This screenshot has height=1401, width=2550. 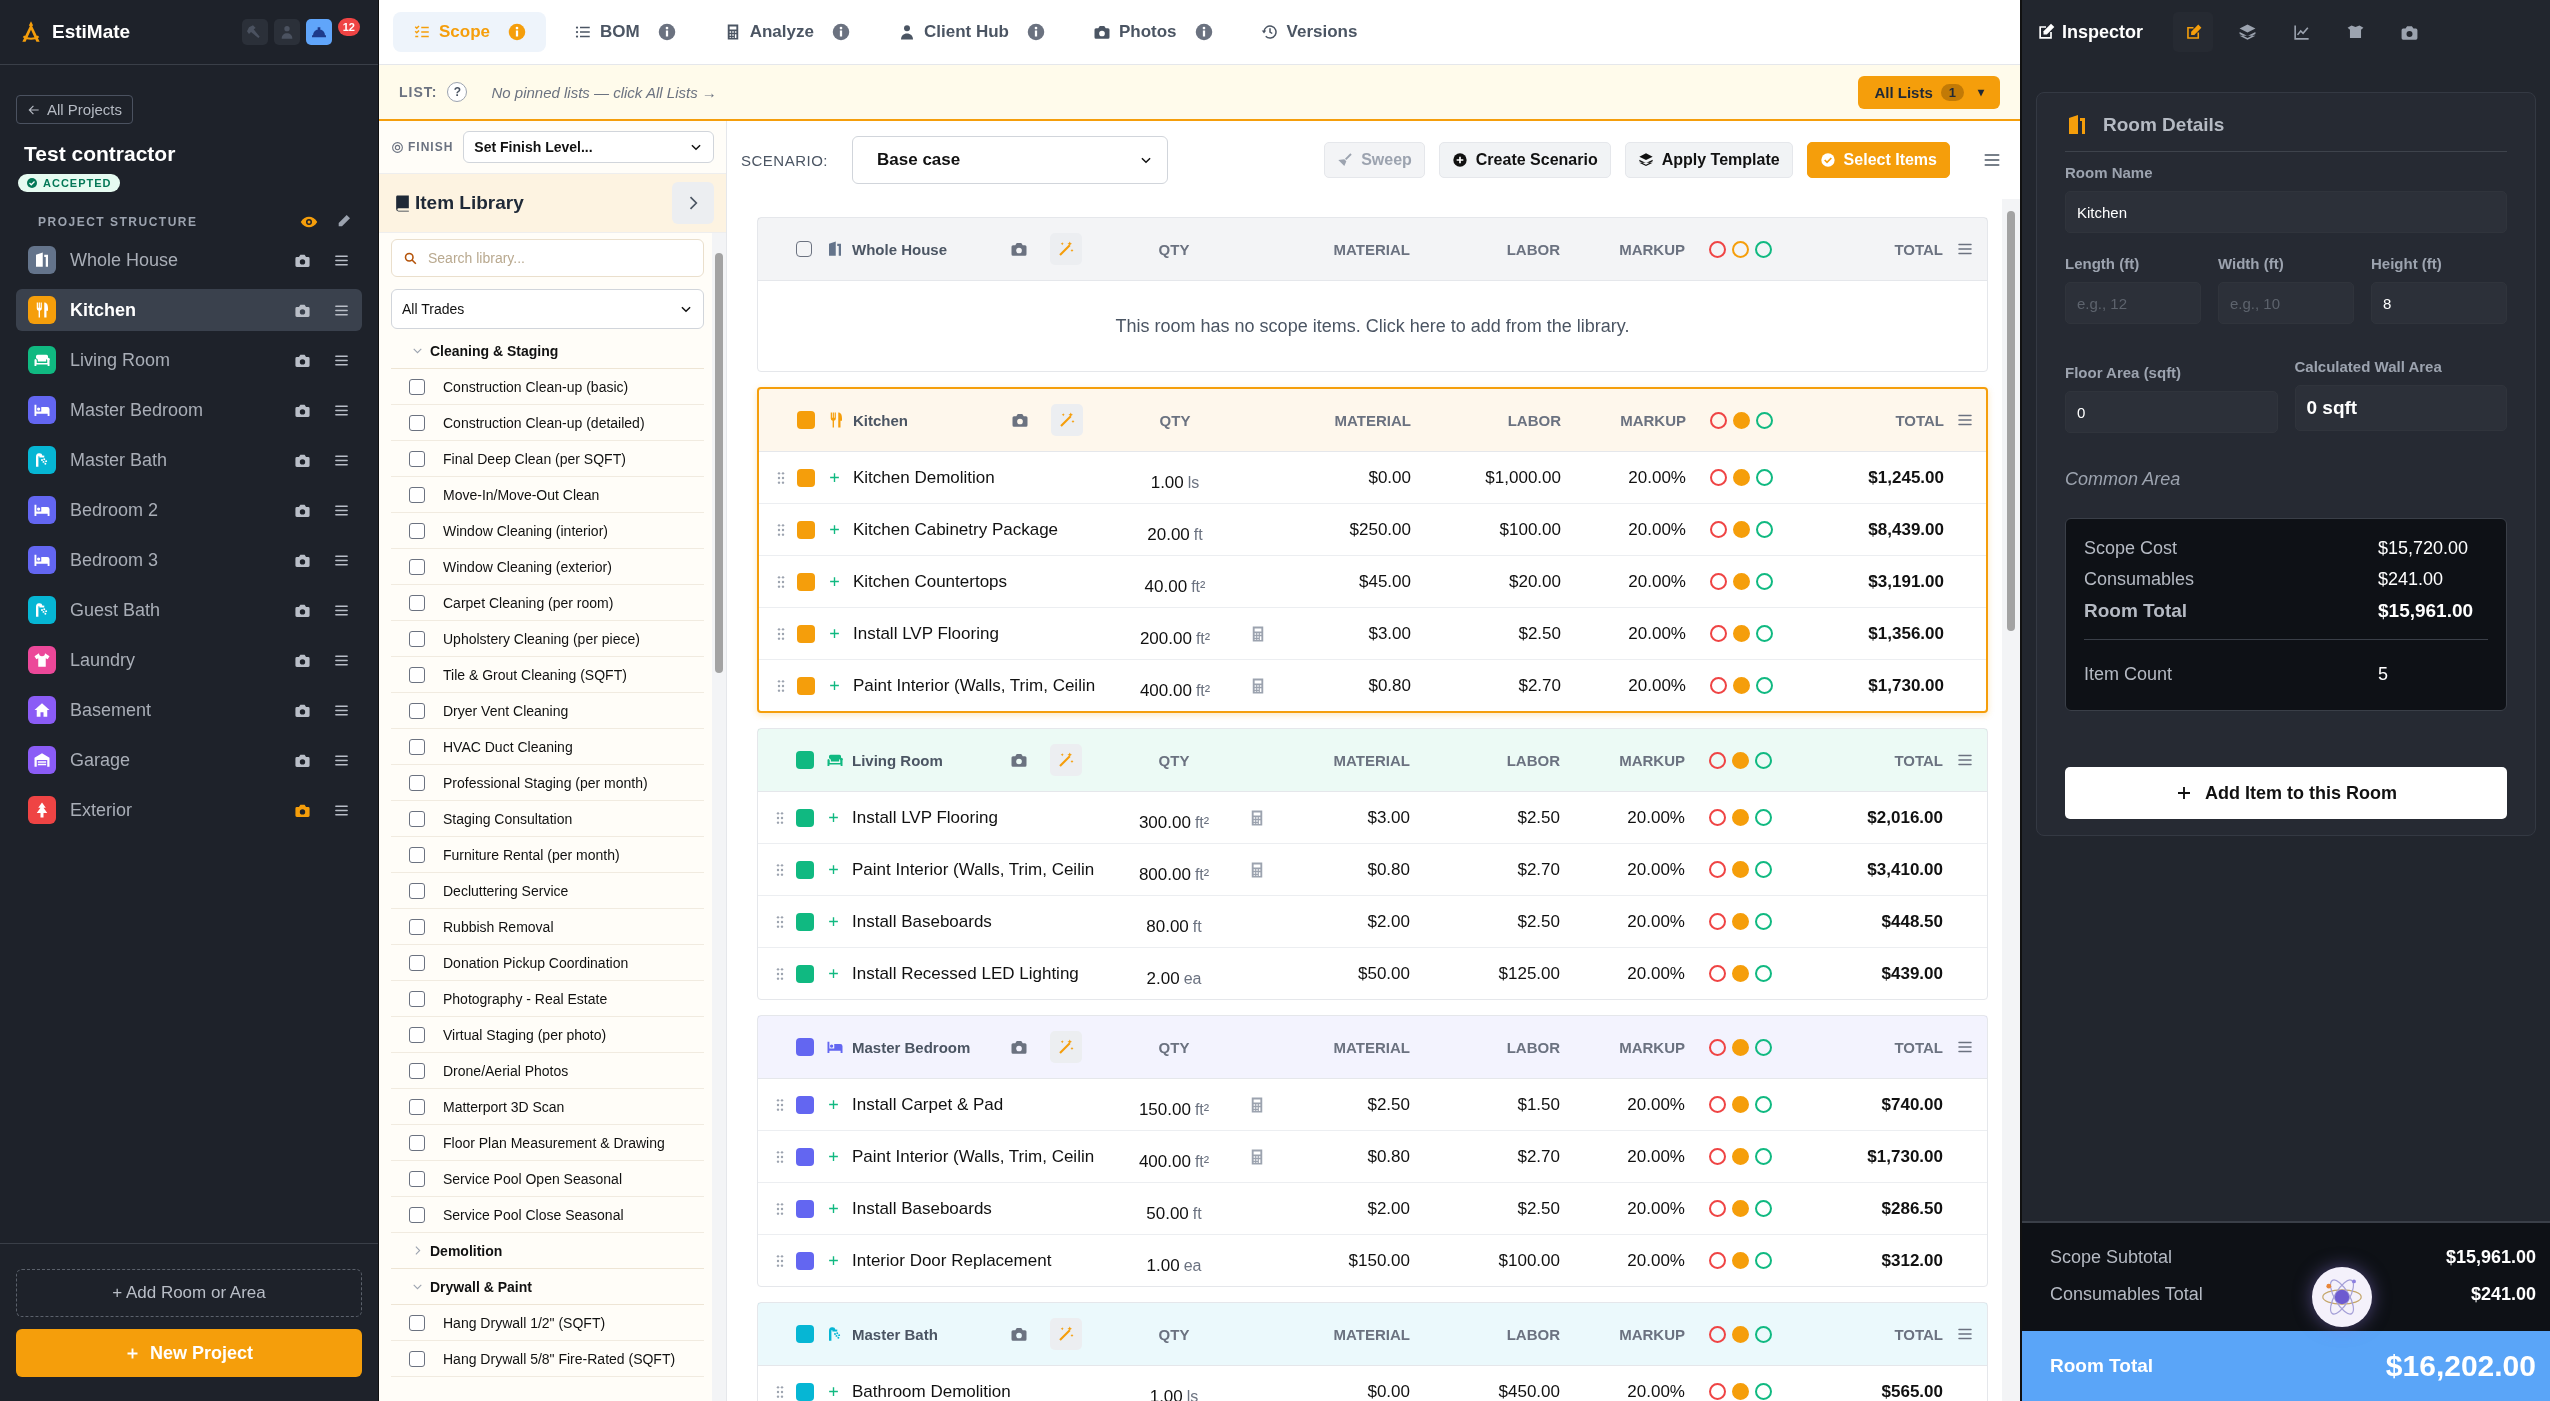 I want to click on library-item: Move-In/Move-Out Clean, so click(x=521, y=494).